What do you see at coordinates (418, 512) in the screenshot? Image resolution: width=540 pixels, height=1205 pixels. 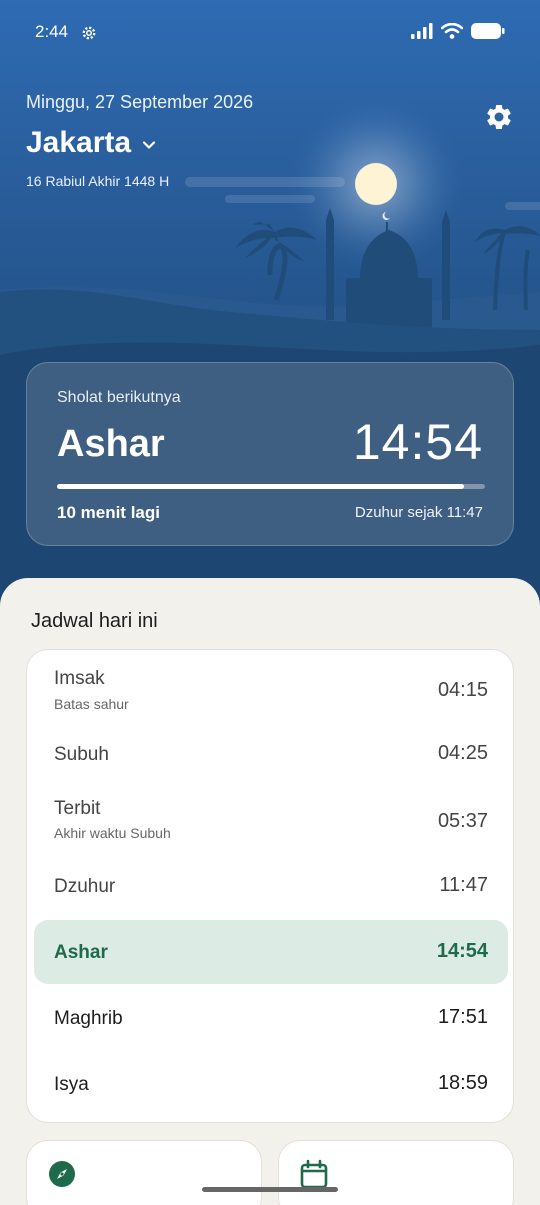 I see `previous-prayer-since: Dzuhur sejak 11:47` at bounding box center [418, 512].